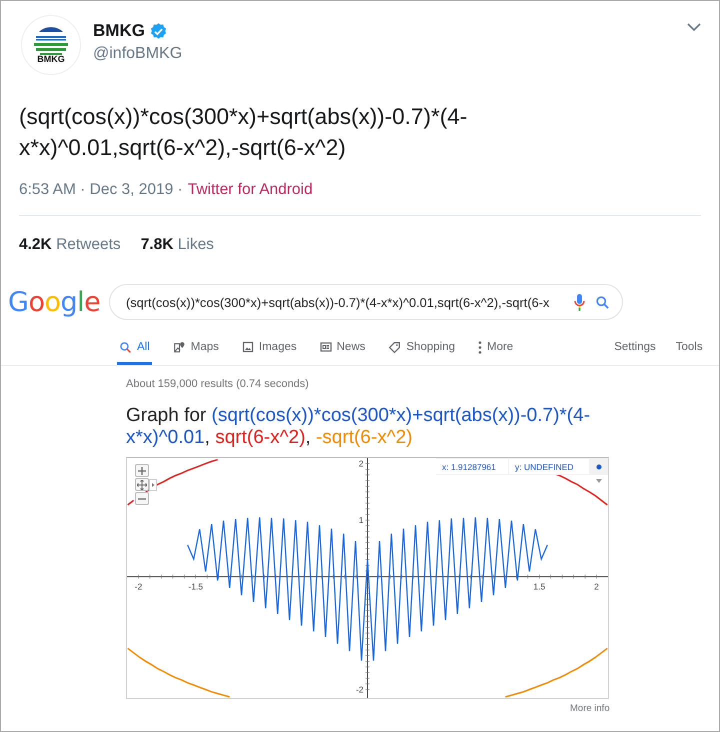 This screenshot has height=732, width=720. I want to click on search-tab: News, so click(343, 349).